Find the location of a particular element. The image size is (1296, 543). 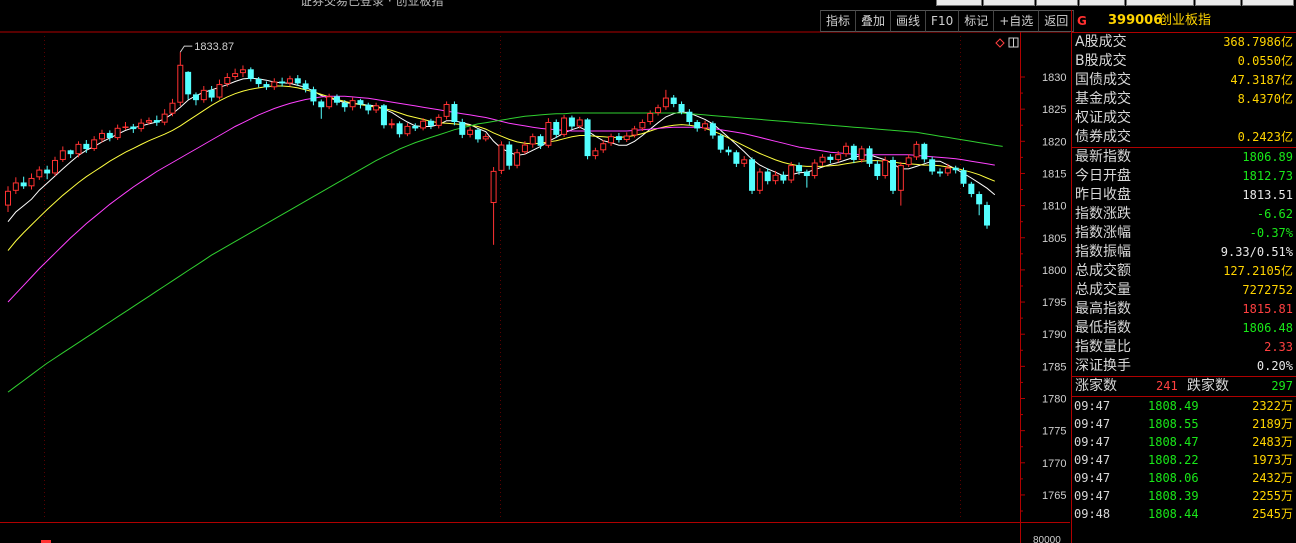

stat-row: 权证成交 is located at coordinates (1184, 118).